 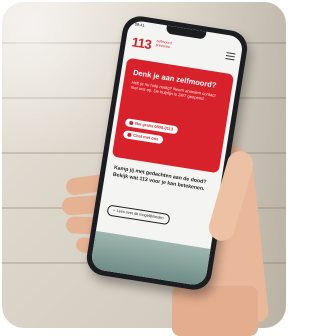 I want to click on brand-logo-subtitle: zelfmoord preventie, so click(x=163, y=43).